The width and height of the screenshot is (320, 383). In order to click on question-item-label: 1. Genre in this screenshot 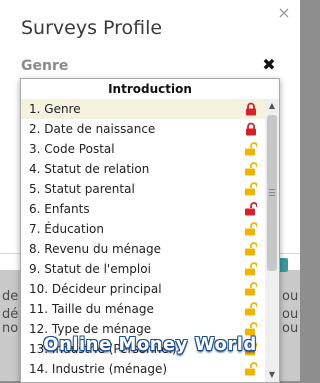, I will do `click(55, 109)`.